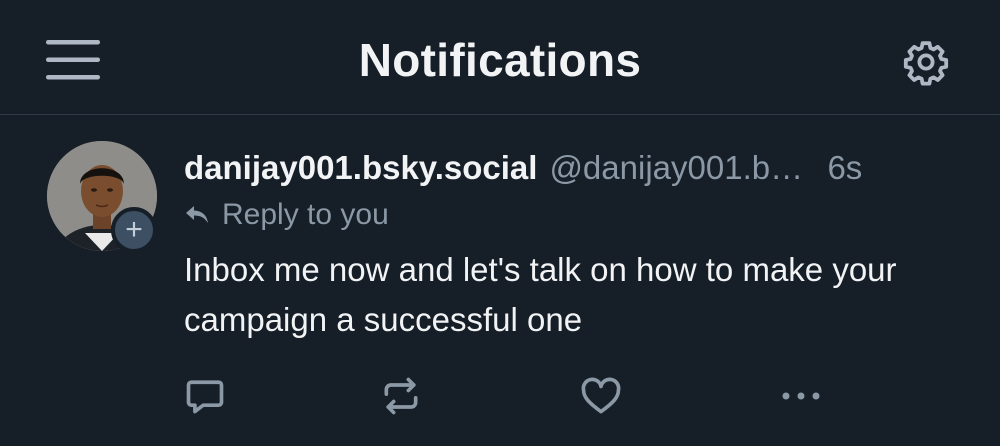 This screenshot has width=1000, height=446. I want to click on reply-button, so click(205, 396).